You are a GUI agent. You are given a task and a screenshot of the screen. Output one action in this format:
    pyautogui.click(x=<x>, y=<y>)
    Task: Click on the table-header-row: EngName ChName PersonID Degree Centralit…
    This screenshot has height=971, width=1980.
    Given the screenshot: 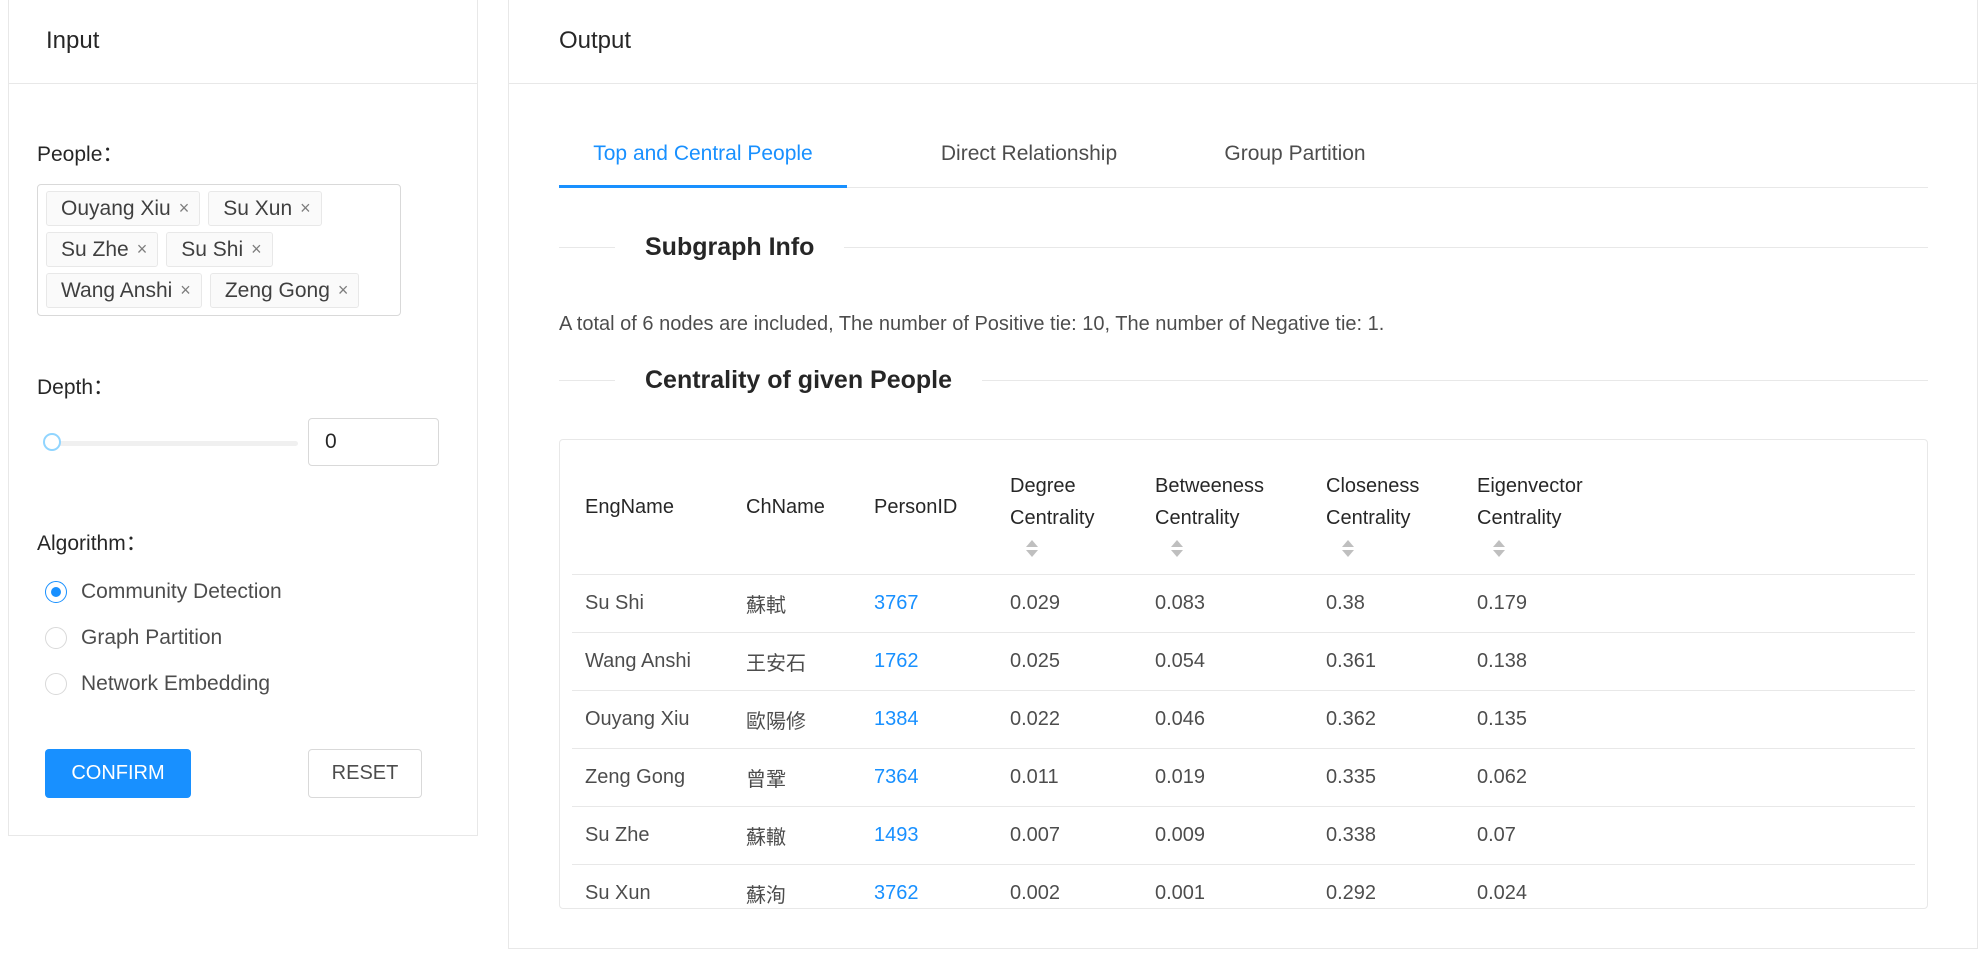 What is the action you would take?
    pyautogui.click(x=1243, y=507)
    